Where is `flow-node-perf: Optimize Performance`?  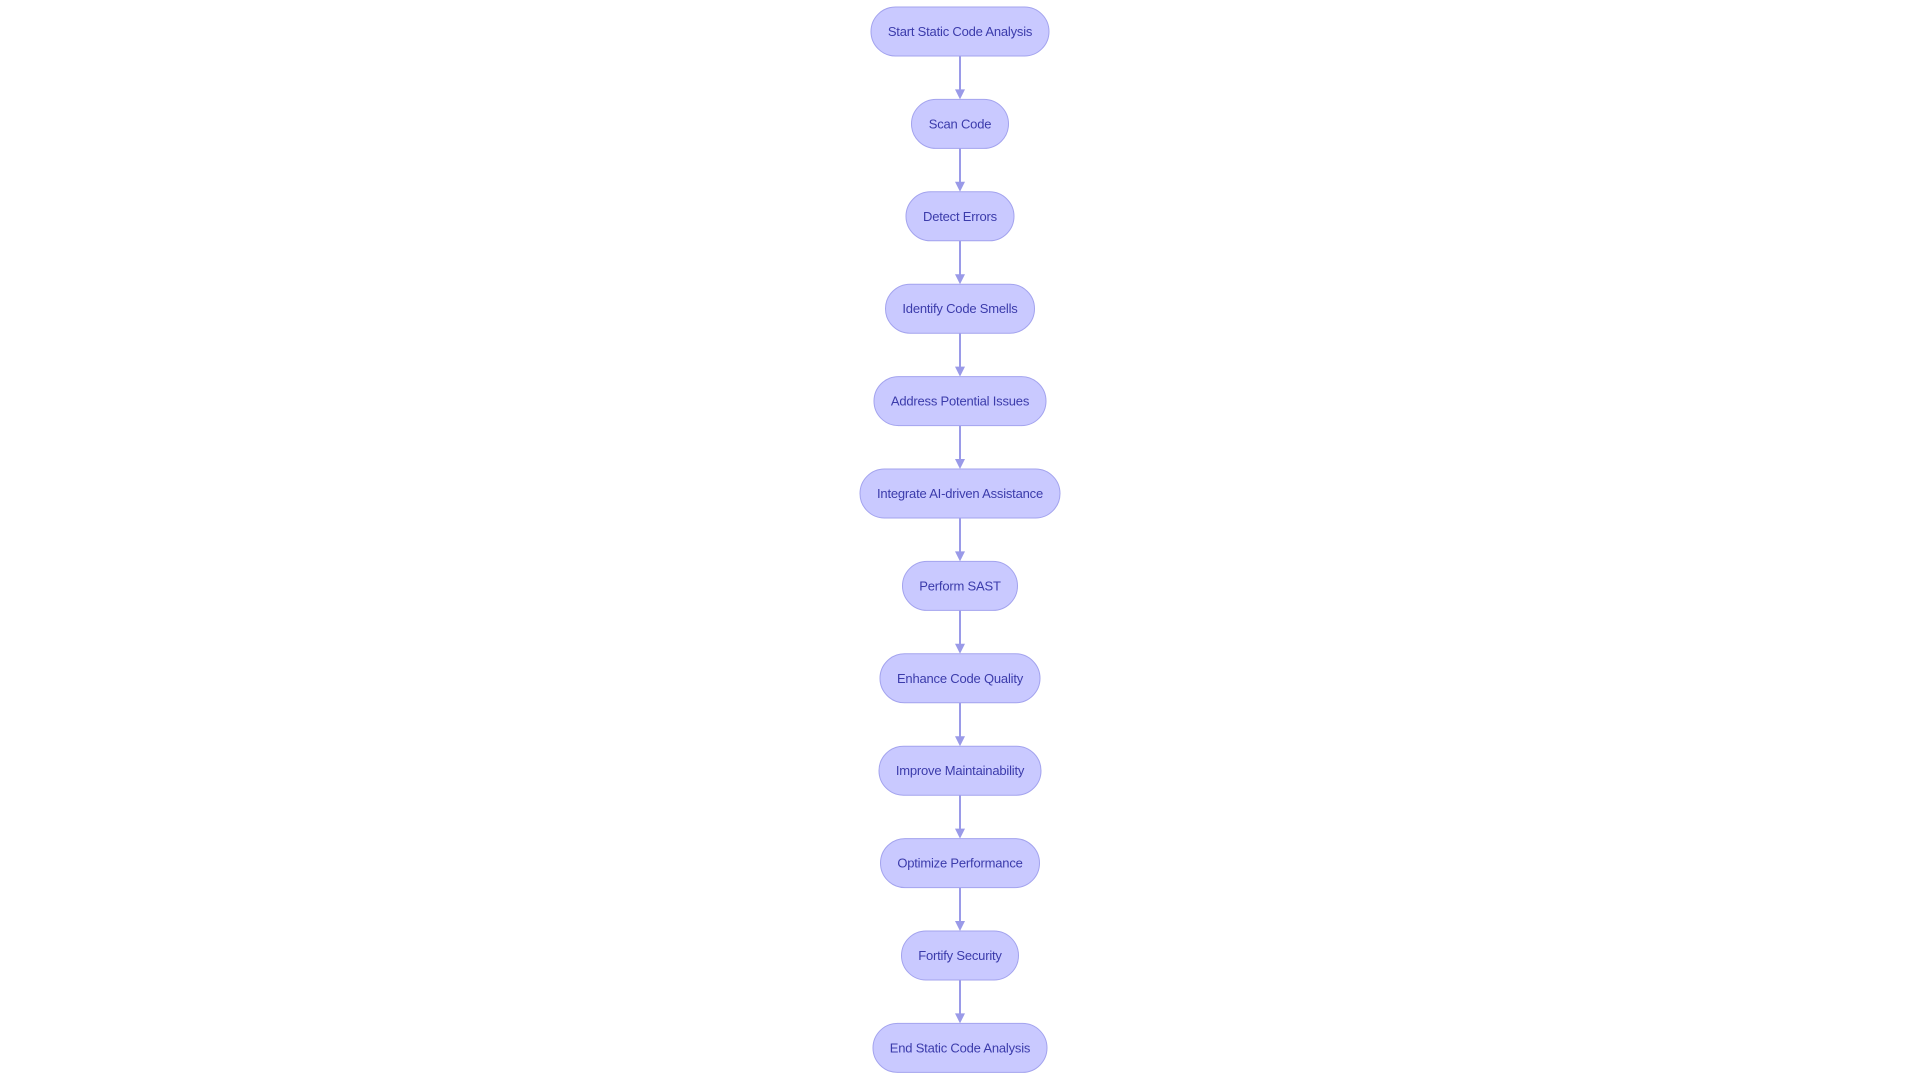
flow-node-perf: Optimize Performance is located at coordinates (960, 863).